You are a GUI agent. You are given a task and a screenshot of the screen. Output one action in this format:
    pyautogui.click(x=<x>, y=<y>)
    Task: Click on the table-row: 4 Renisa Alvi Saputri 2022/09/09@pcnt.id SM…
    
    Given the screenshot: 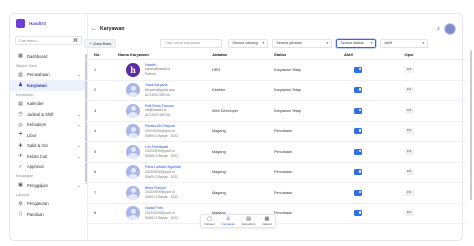 What is the action you would take?
    pyautogui.click(x=275, y=132)
    